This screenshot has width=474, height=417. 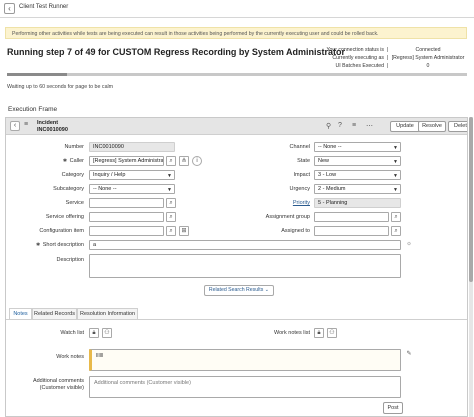 I want to click on help-icon: ?, so click(x=340, y=125).